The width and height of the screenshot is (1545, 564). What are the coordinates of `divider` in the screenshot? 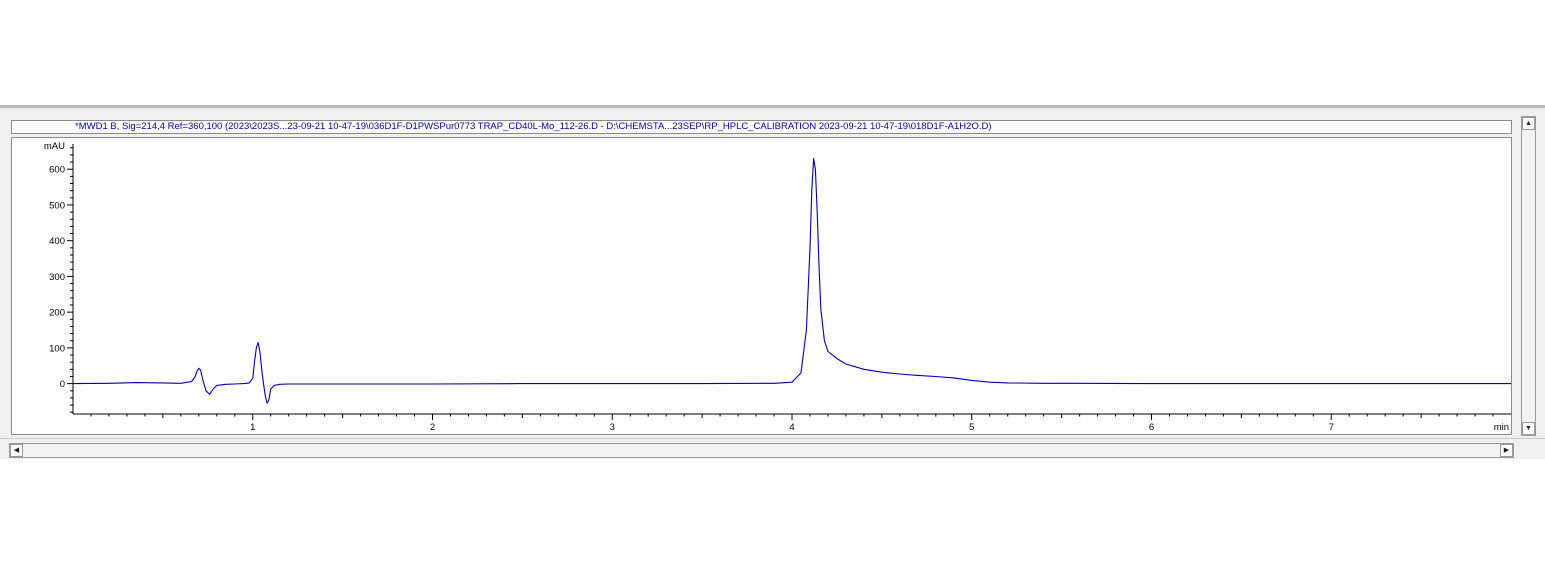 It's located at (772, 438).